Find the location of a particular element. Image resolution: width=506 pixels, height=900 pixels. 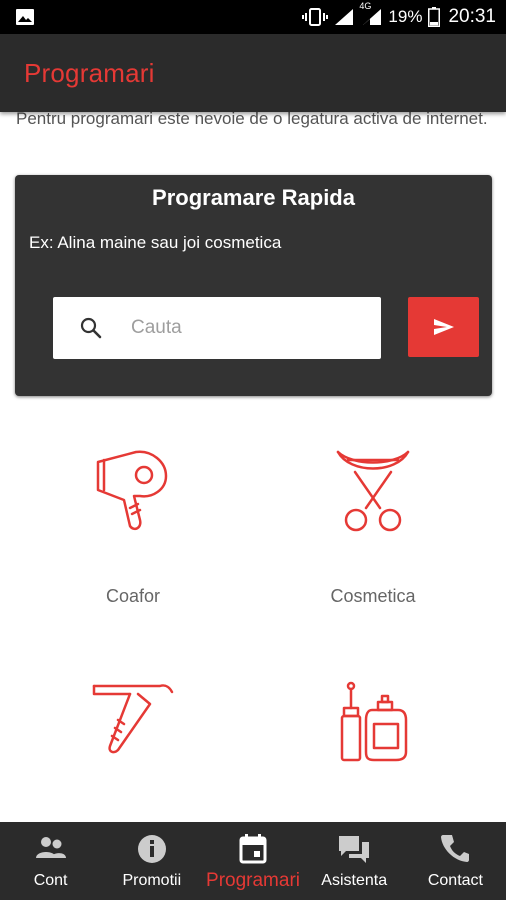

nav-item-promotii: Promotii is located at coordinates (151, 861).